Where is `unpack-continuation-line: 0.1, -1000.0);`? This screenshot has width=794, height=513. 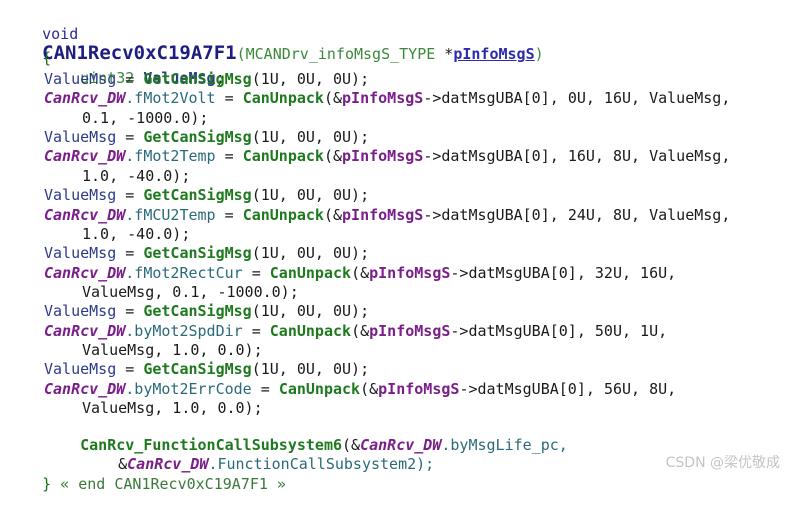
unpack-continuation-line: 0.1, -1000.0); is located at coordinates (145, 118).